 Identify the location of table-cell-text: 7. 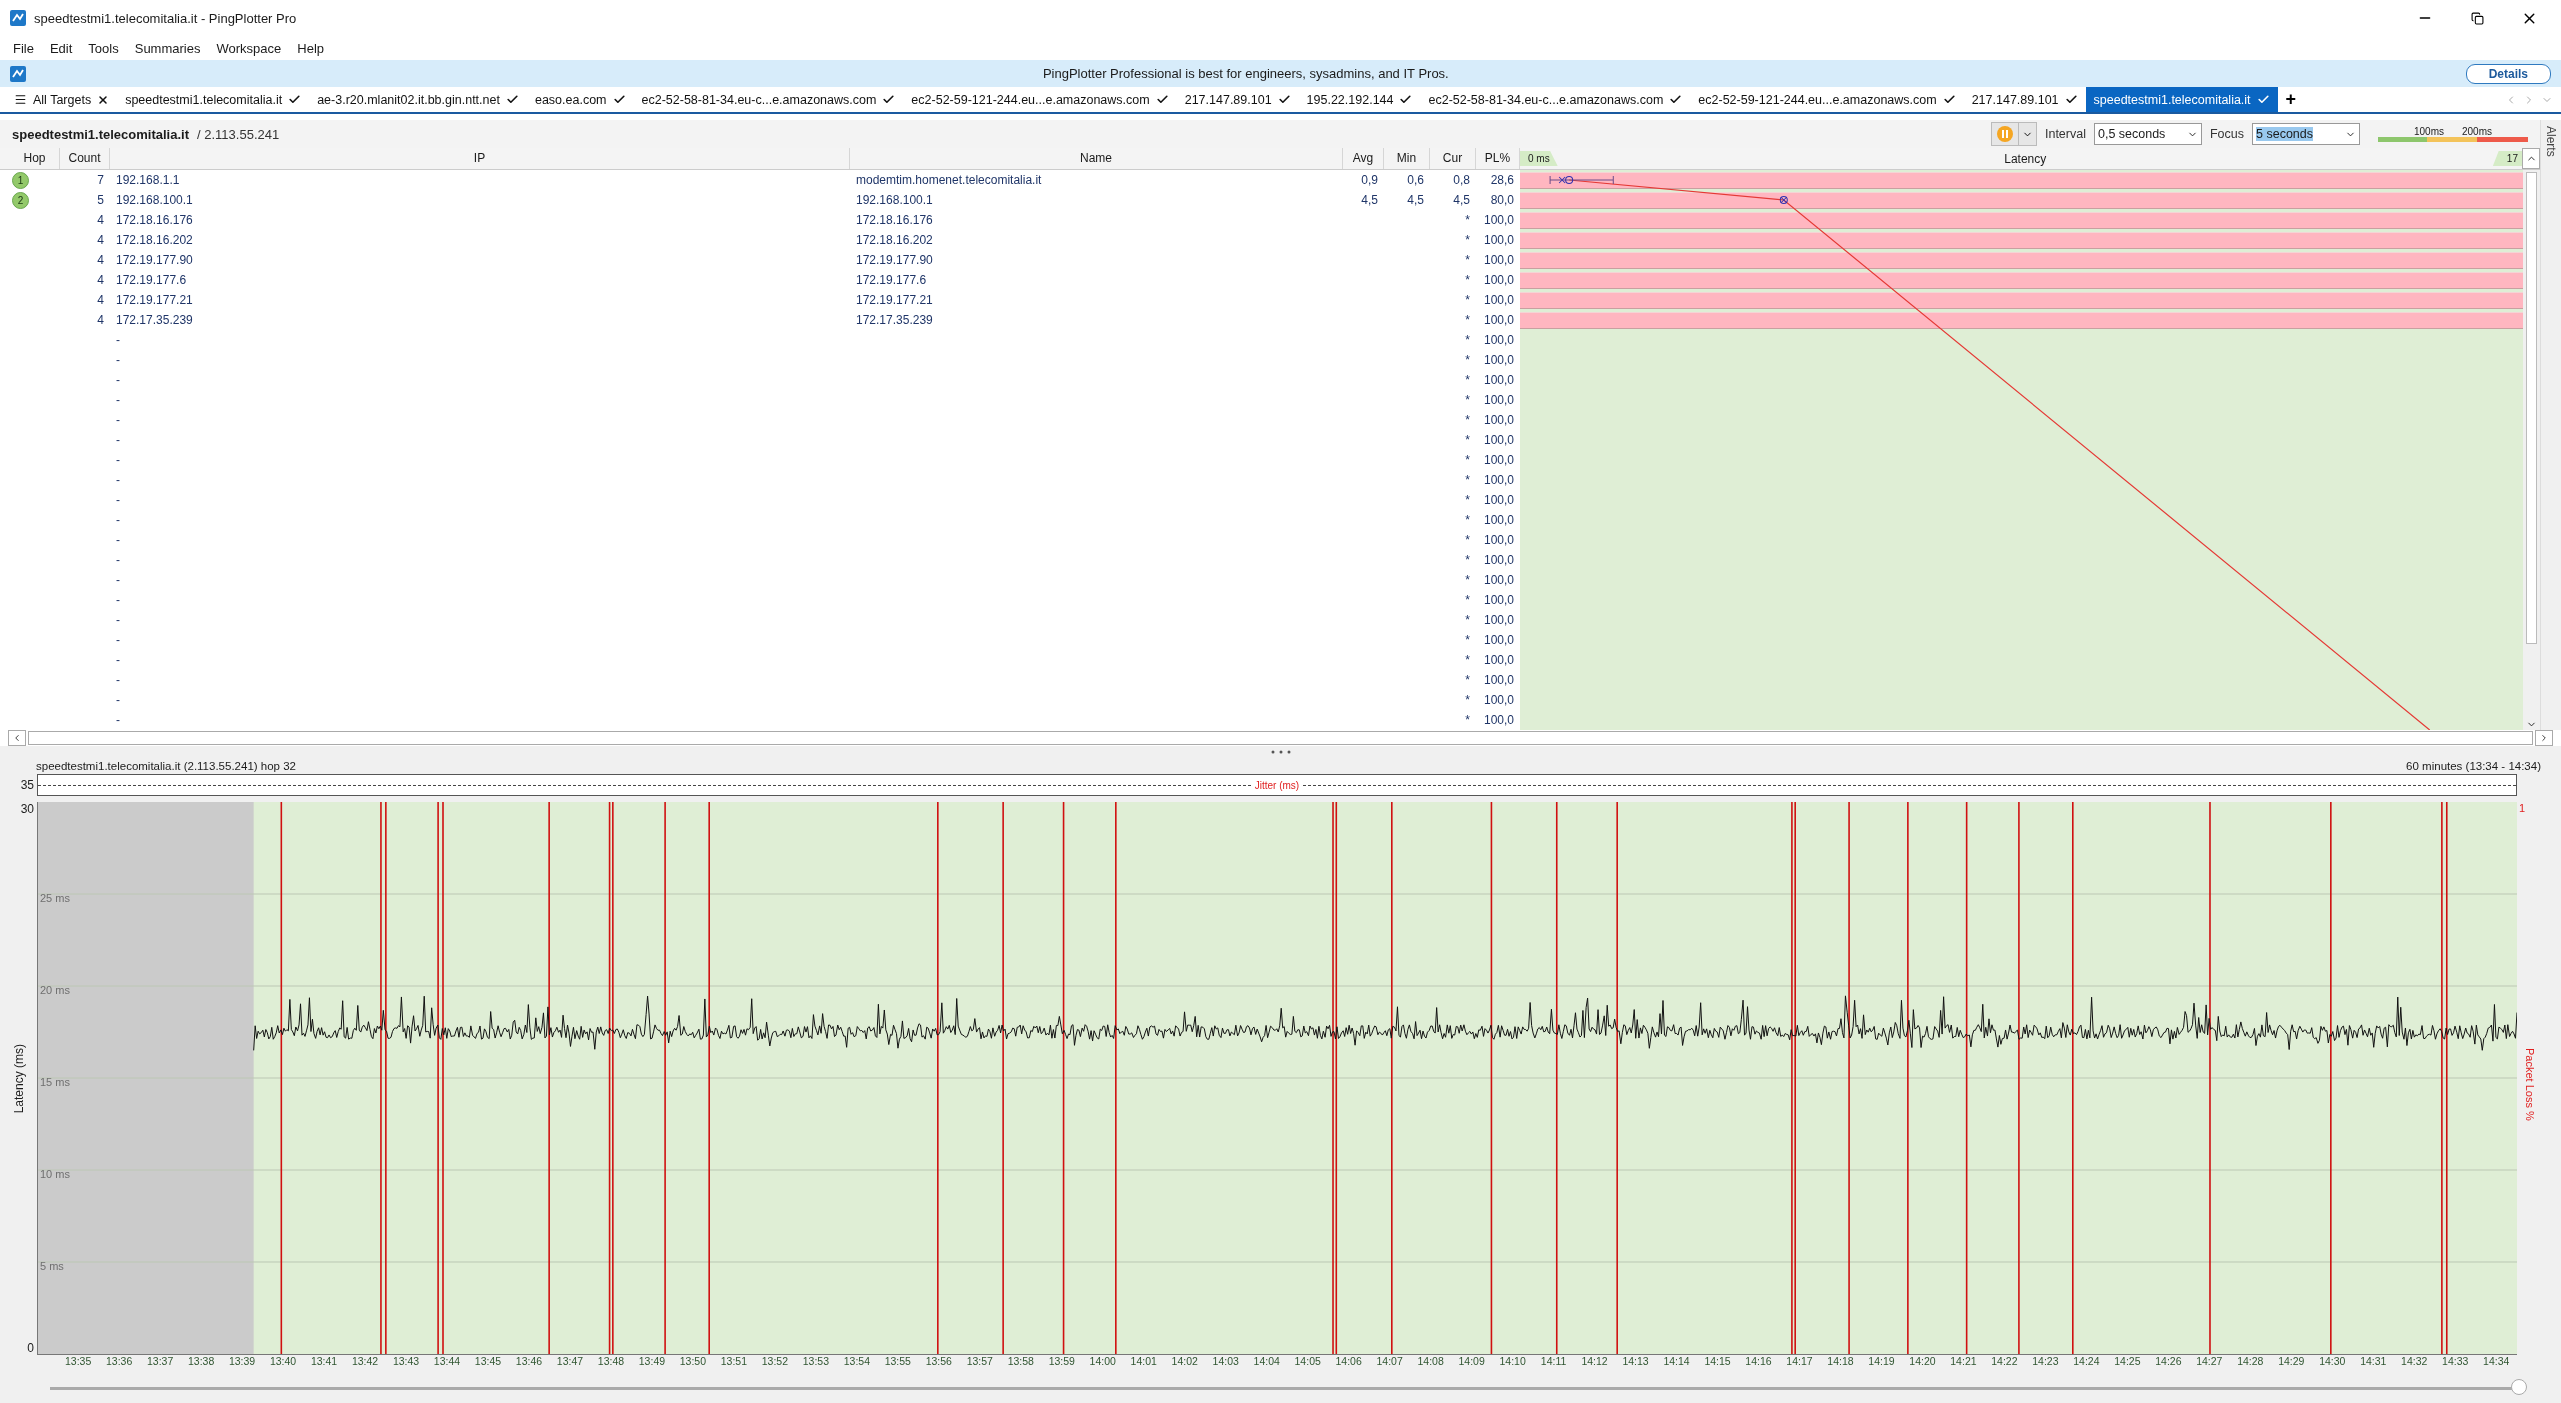
(100, 180).